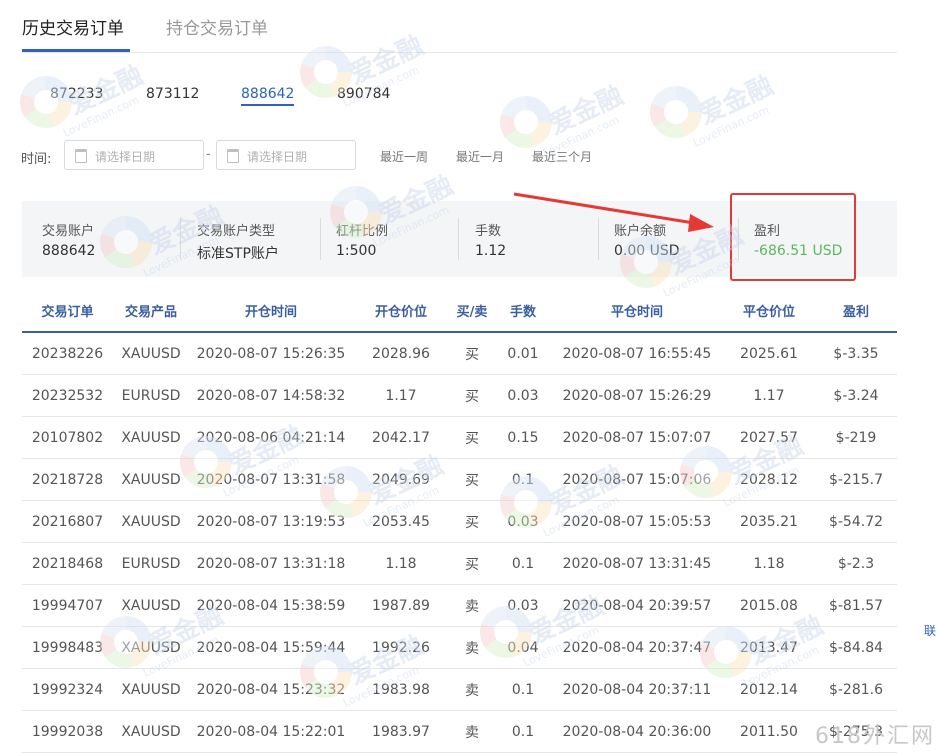 This screenshot has height=753, width=937. I want to click on end-date-input: 请选择日期, so click(286, 155).